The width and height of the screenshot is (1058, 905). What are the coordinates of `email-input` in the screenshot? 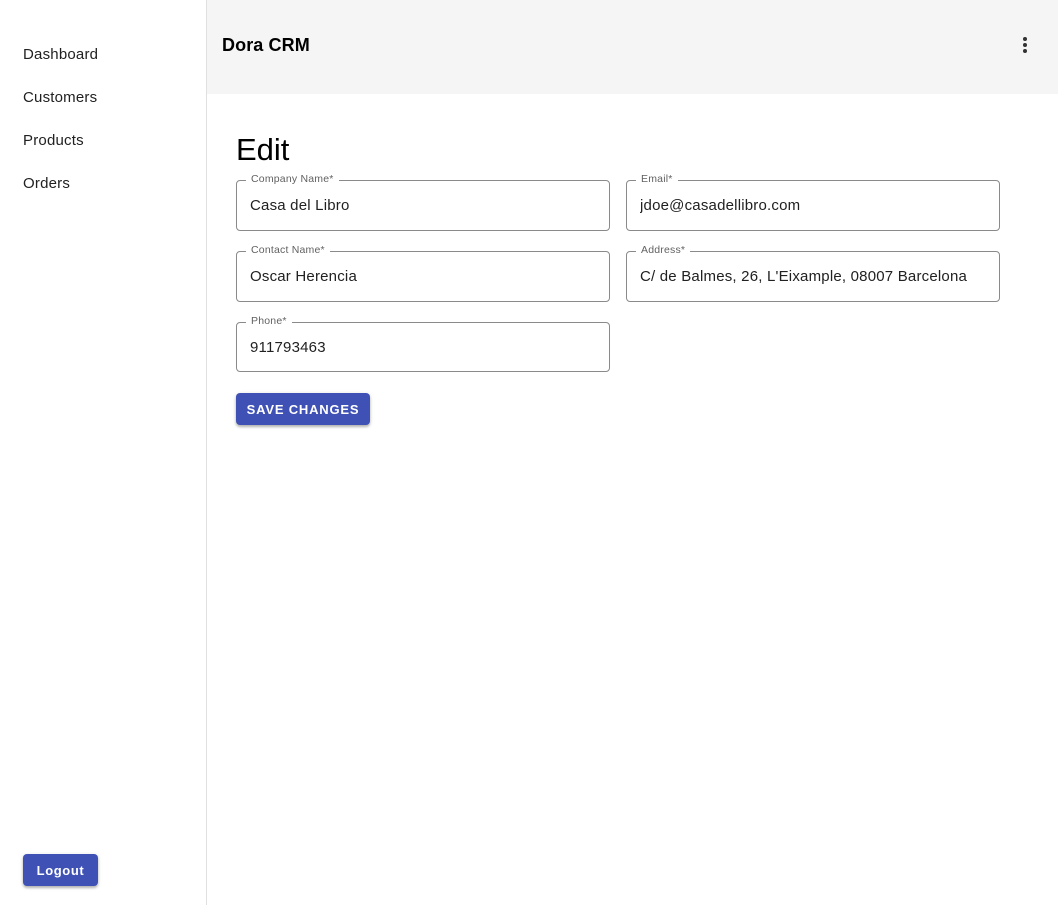 It's located at (813, 205).